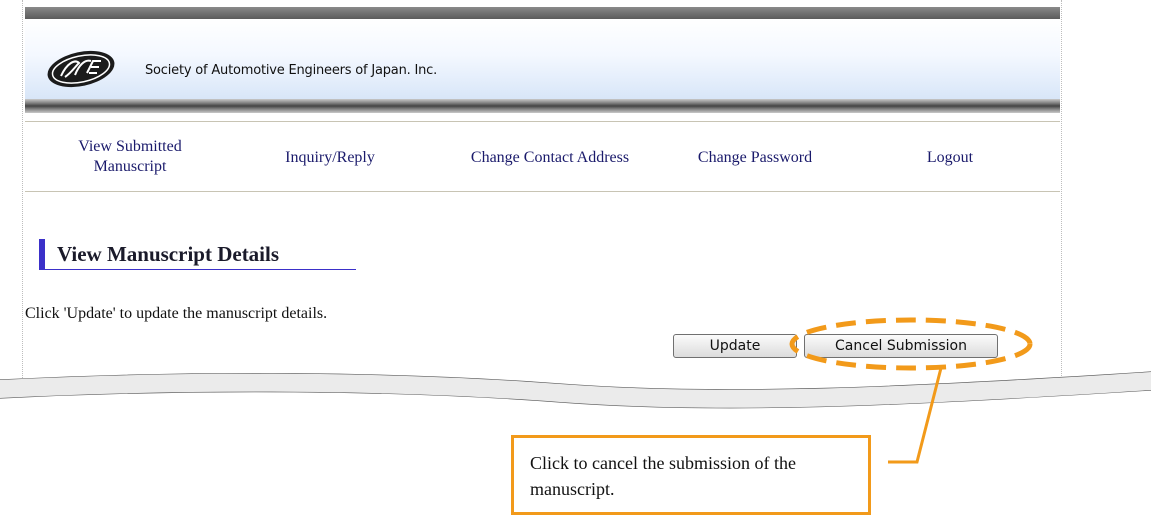 This screenshot has width=1151, height=515. I want to click on update-button: Update, so click(735, 346).